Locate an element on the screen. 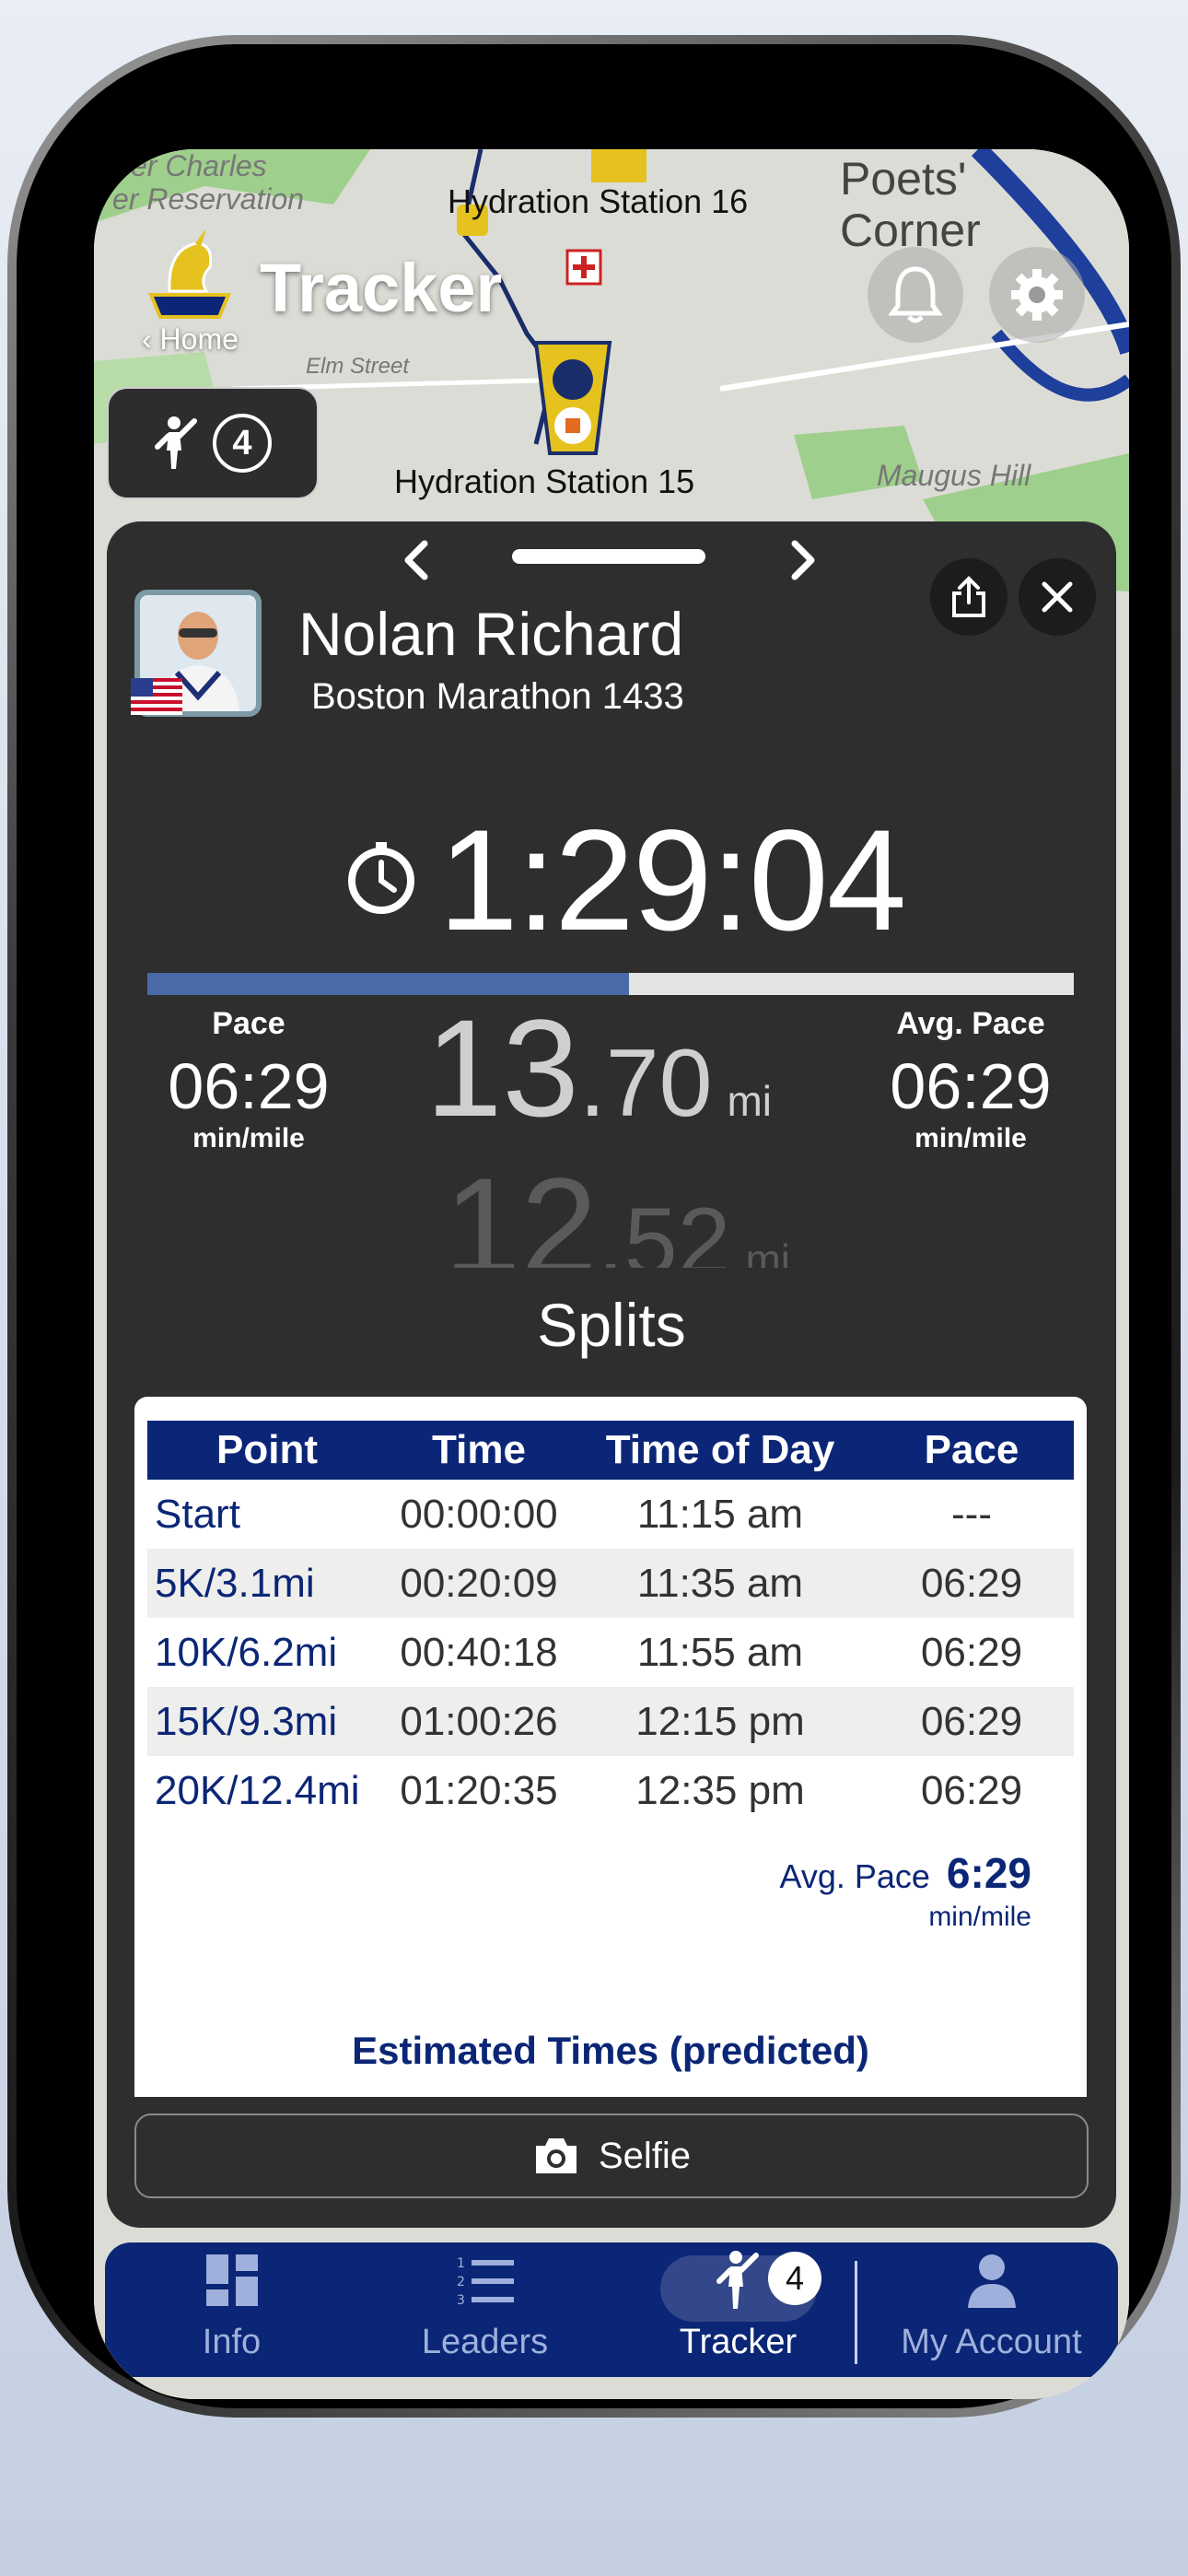 Image resolution: width=1188 pixels, height=2576 pixels. splits-avg-unit: min/mile is located at coordinates (979, 1917).